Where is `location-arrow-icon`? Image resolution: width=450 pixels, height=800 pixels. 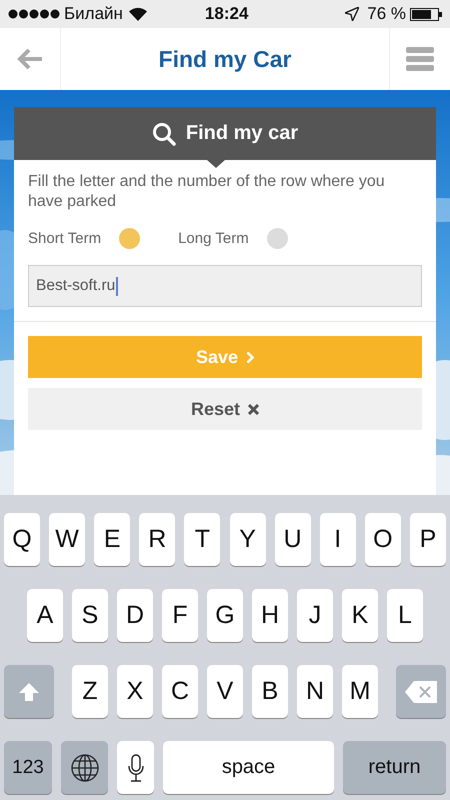
location-arrow-icon is located at coordinates (352, 14).